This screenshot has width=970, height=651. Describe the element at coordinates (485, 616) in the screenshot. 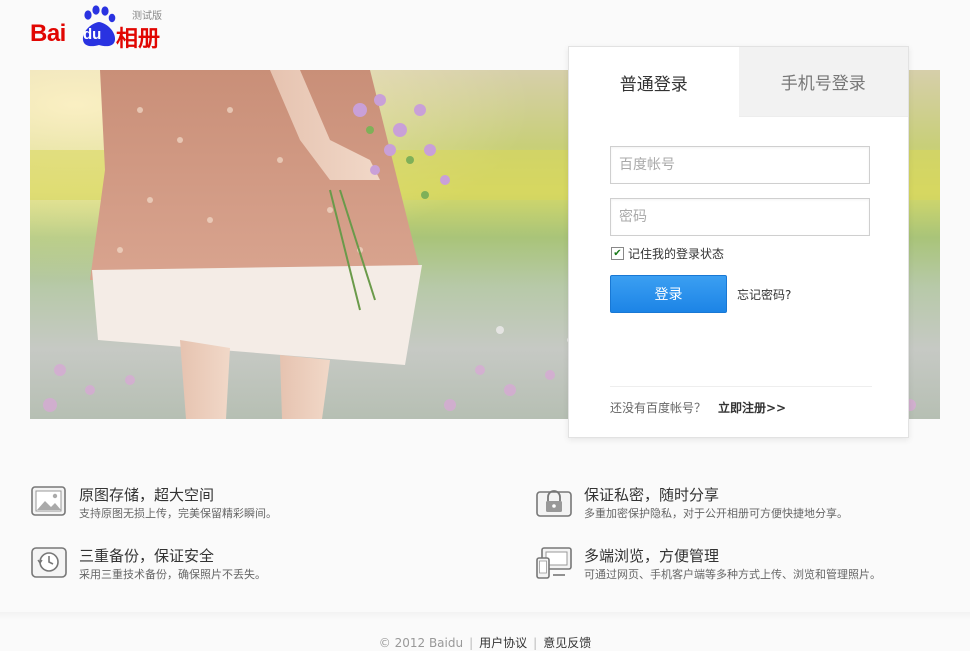

I see `footer-divider` at that location.